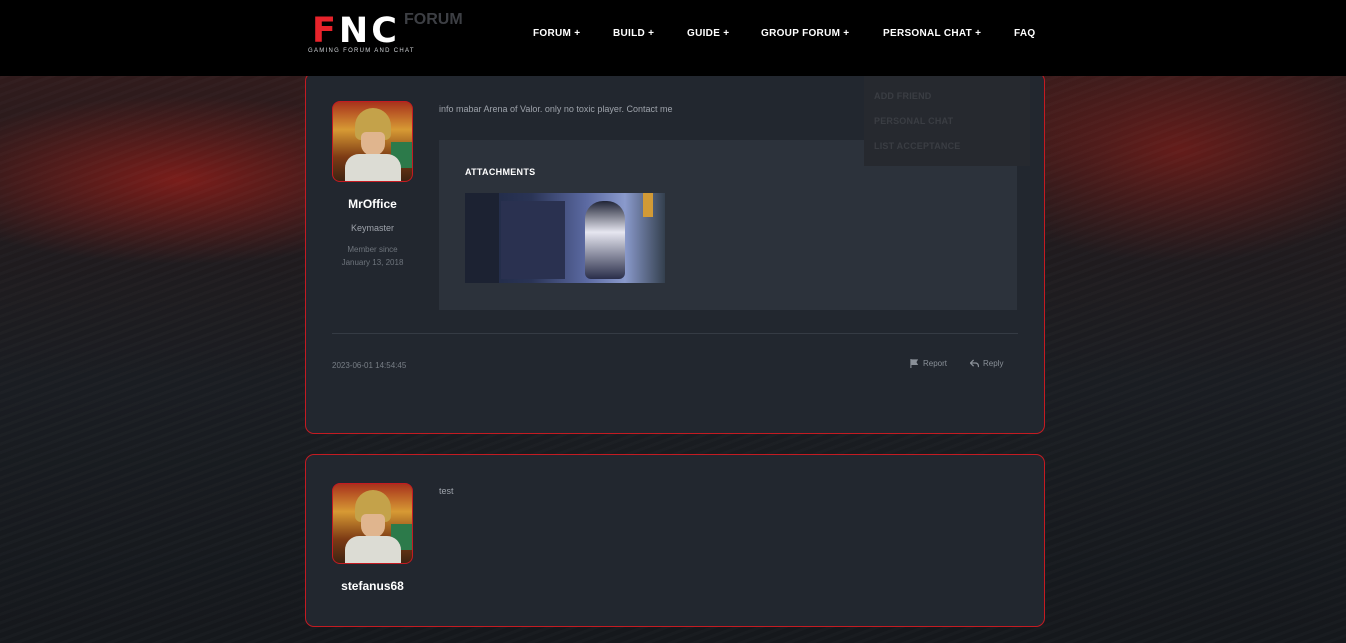  What do you see at coordinates (372, 204) in the screenshot?
I see `author-name: MrOffice` at bounding box center [372, 204].